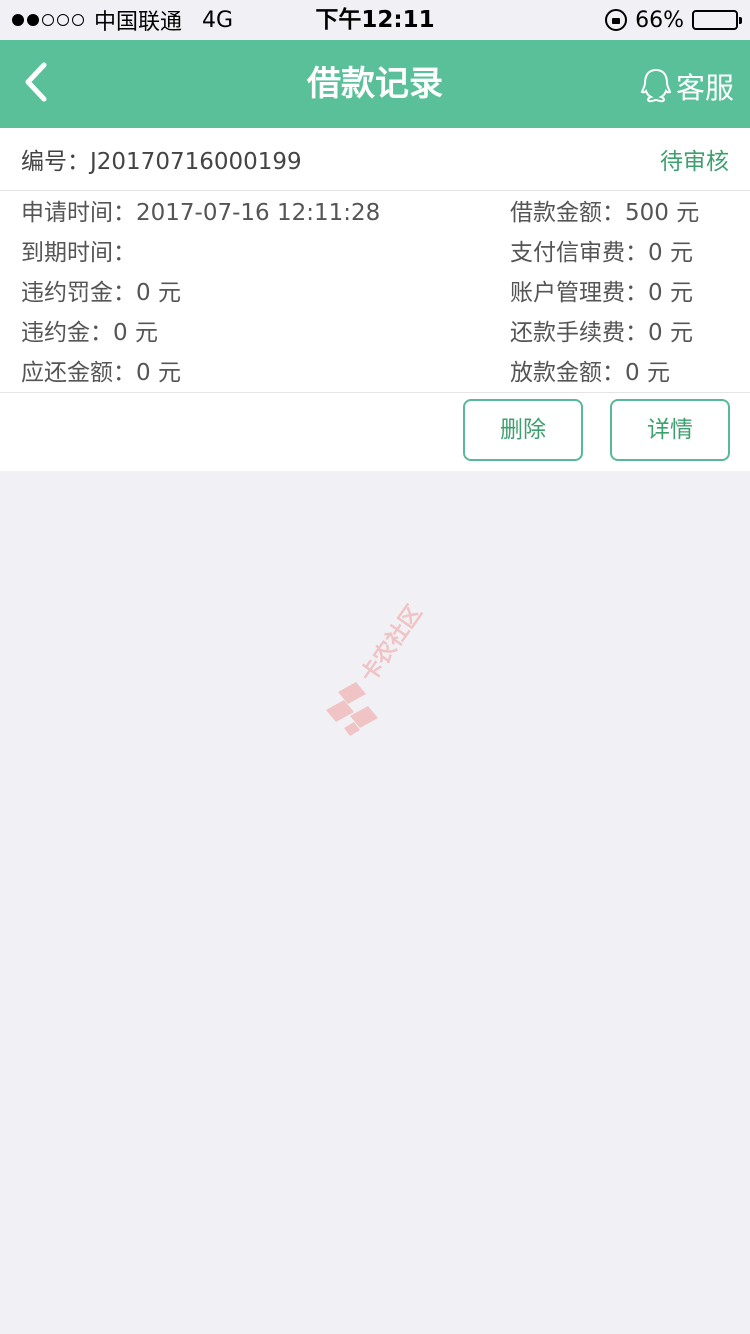  I want to click on repayment-fee: 还款手续费：0 元, so click(601, 333).